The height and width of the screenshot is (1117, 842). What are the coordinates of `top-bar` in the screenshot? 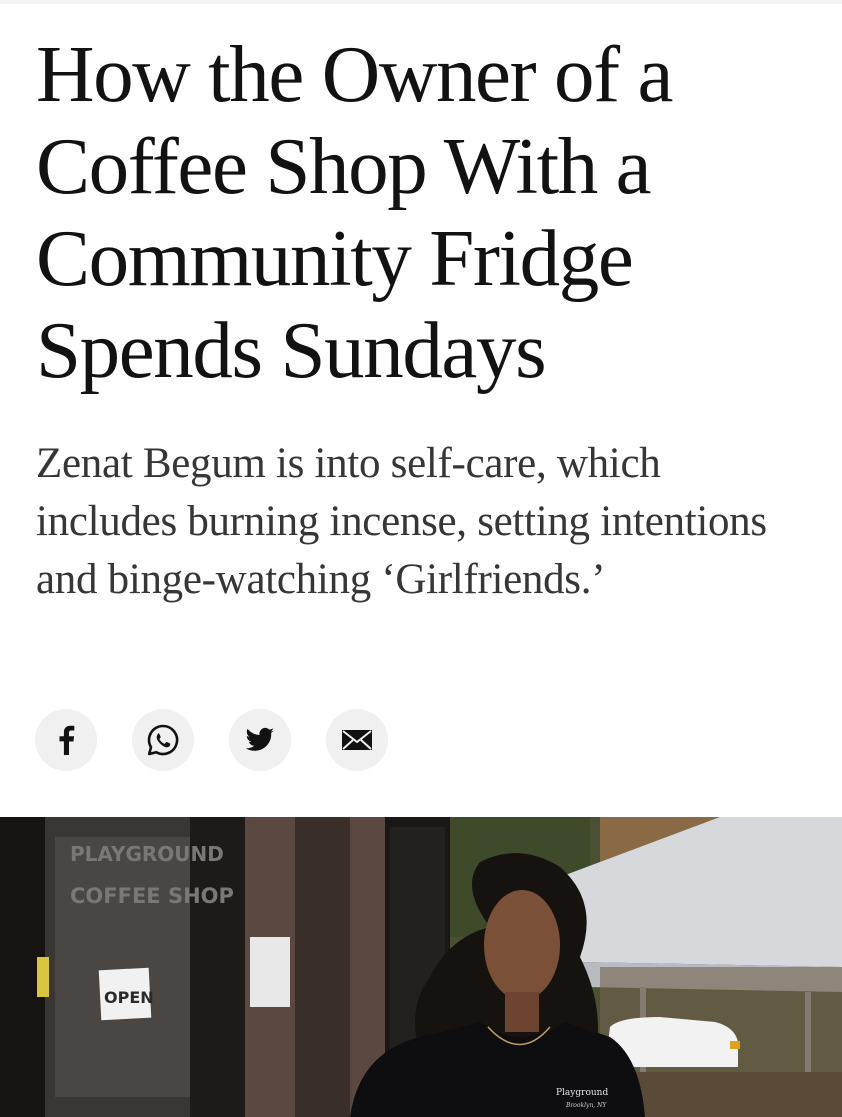 It's located at (421, 2).